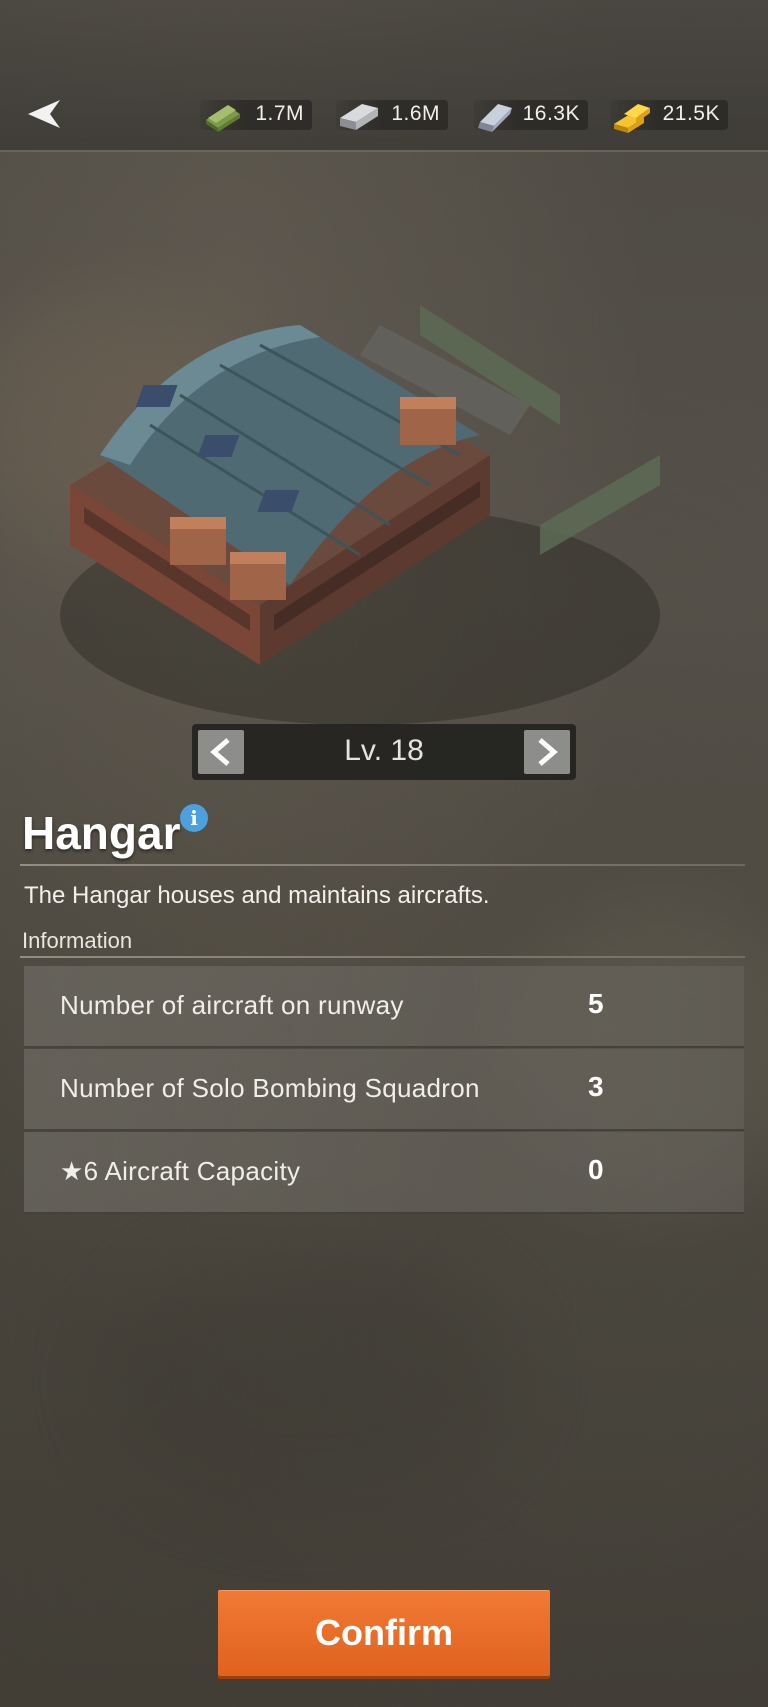  Describe the element at coordinates (596, 1003) in the screenshot. I see `stat-value: 5` at that location.